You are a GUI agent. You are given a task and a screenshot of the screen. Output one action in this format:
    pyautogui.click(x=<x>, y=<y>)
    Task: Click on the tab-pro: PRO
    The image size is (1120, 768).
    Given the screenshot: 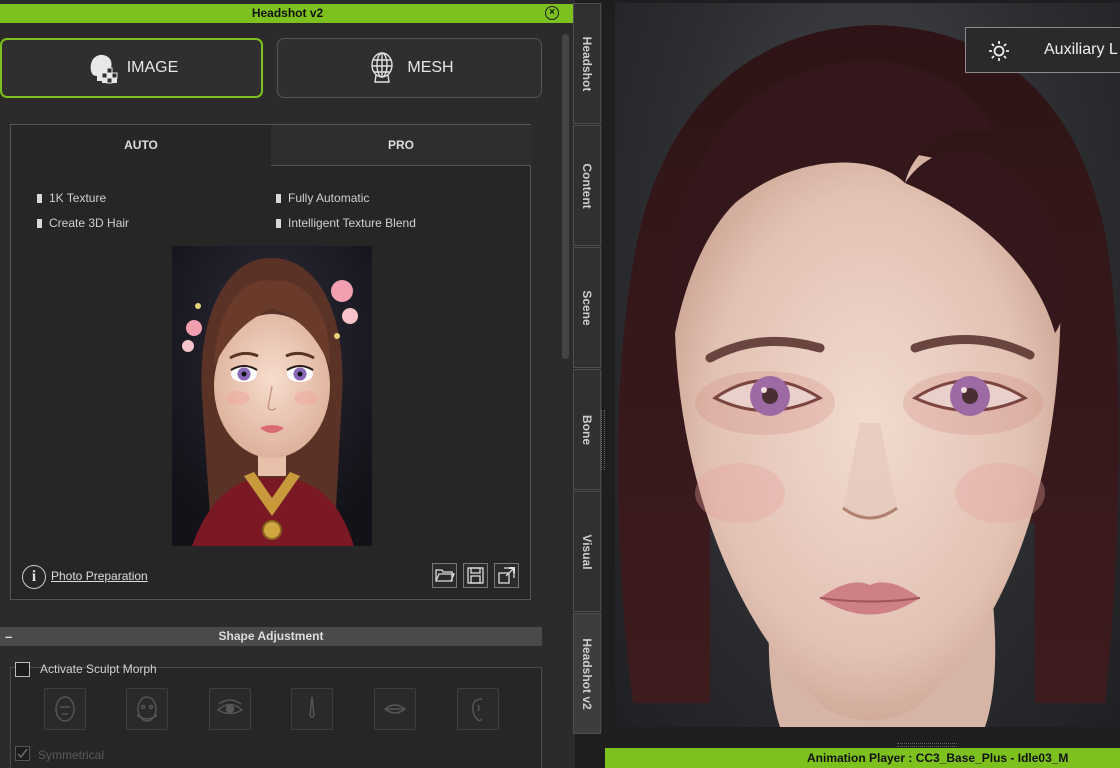 What is the action you would take?
    pyautogui.click(x=401, y=145)
    